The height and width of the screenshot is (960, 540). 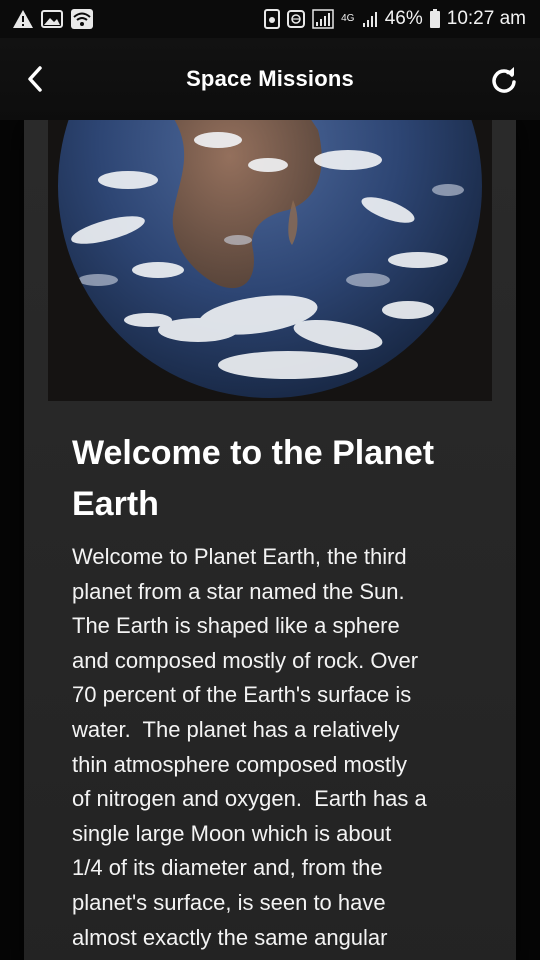 I want to click on network-type-label: 4G, so click(x=348, y=18).